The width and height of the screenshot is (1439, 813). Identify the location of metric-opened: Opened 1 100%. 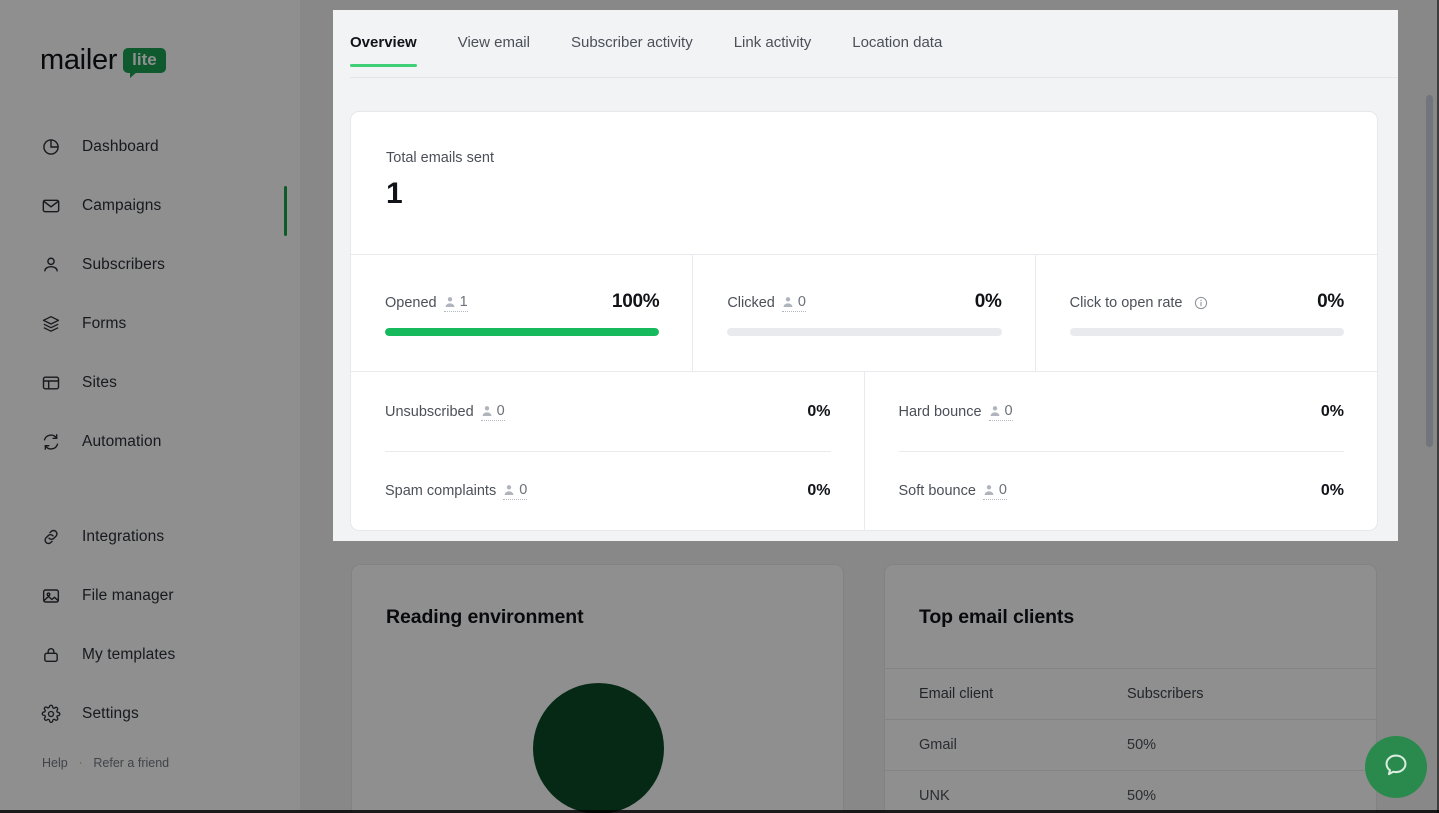
(521, 312).